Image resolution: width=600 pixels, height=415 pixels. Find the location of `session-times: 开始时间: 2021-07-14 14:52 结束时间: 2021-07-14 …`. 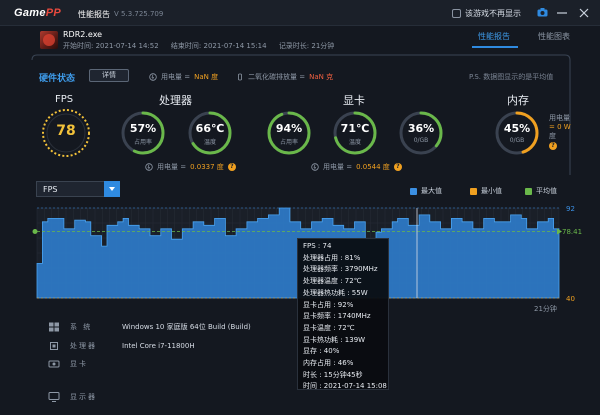

session-times: 开始时间: 2021-07-14 14:52 结束时间: 2021-07-14 … is located at coordinates (203, 46).